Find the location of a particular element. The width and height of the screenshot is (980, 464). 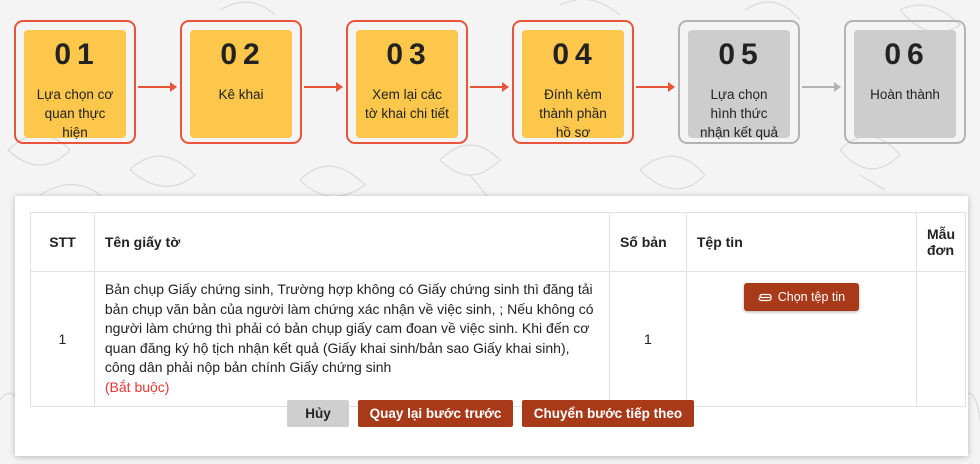

header-file: Tệp tin is located at coordinates (801, 242).